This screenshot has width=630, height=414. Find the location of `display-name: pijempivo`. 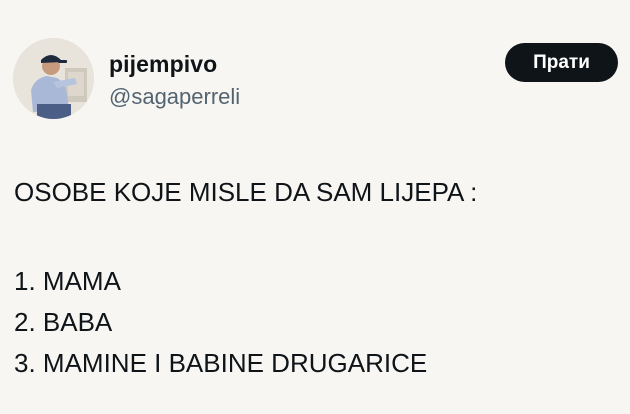

display-name: pijempivo is located at coordinates (163, 64).